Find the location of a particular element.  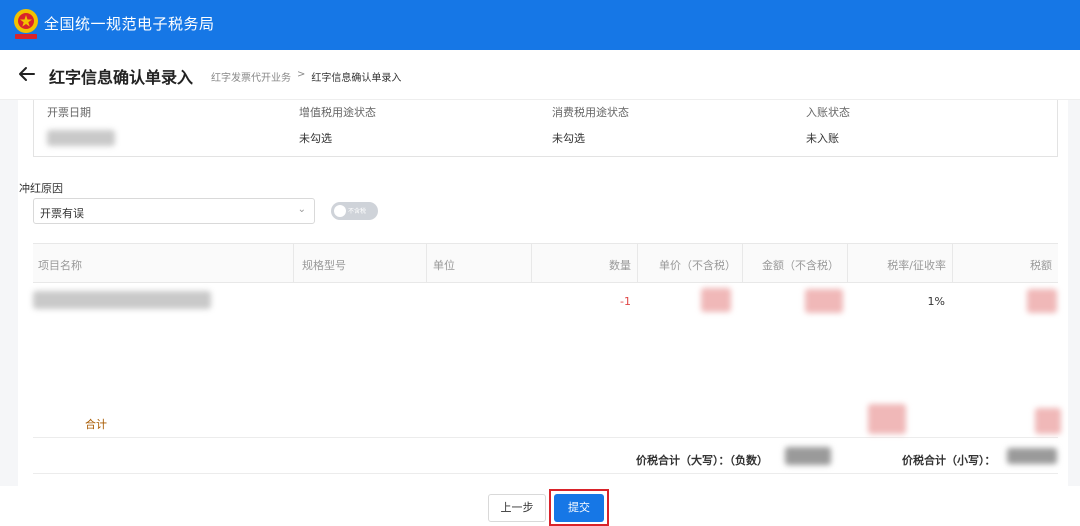

sum-label: 合计 is located at coordinates (96, 424).